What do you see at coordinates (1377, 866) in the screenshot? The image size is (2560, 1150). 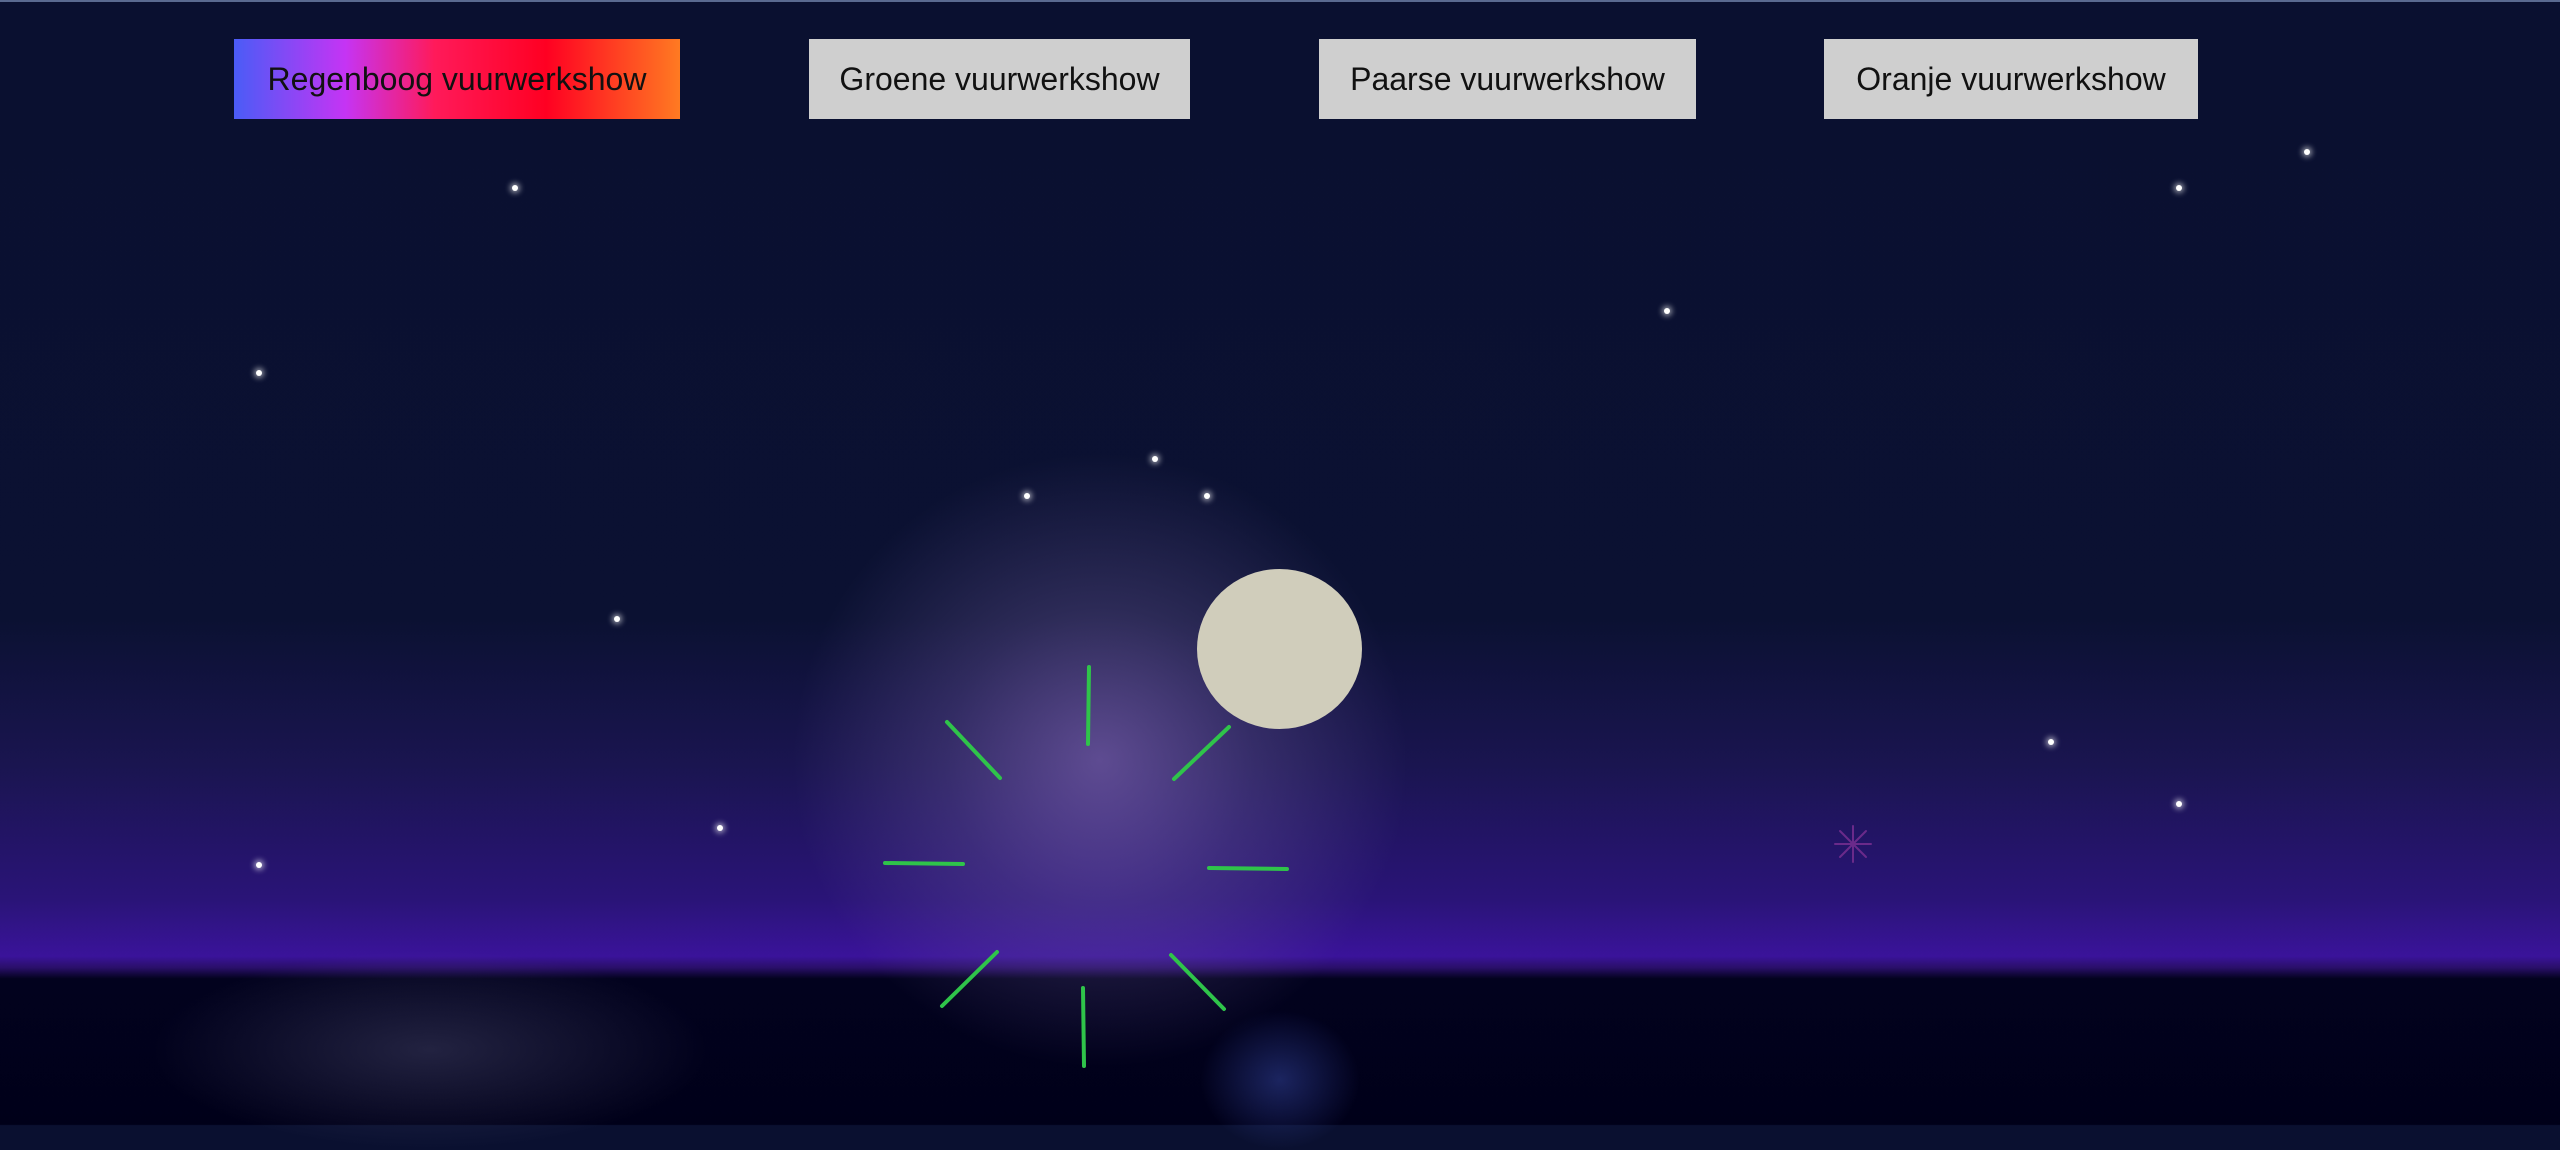 I see `firework-layer` at bounding box center [1377, 866].